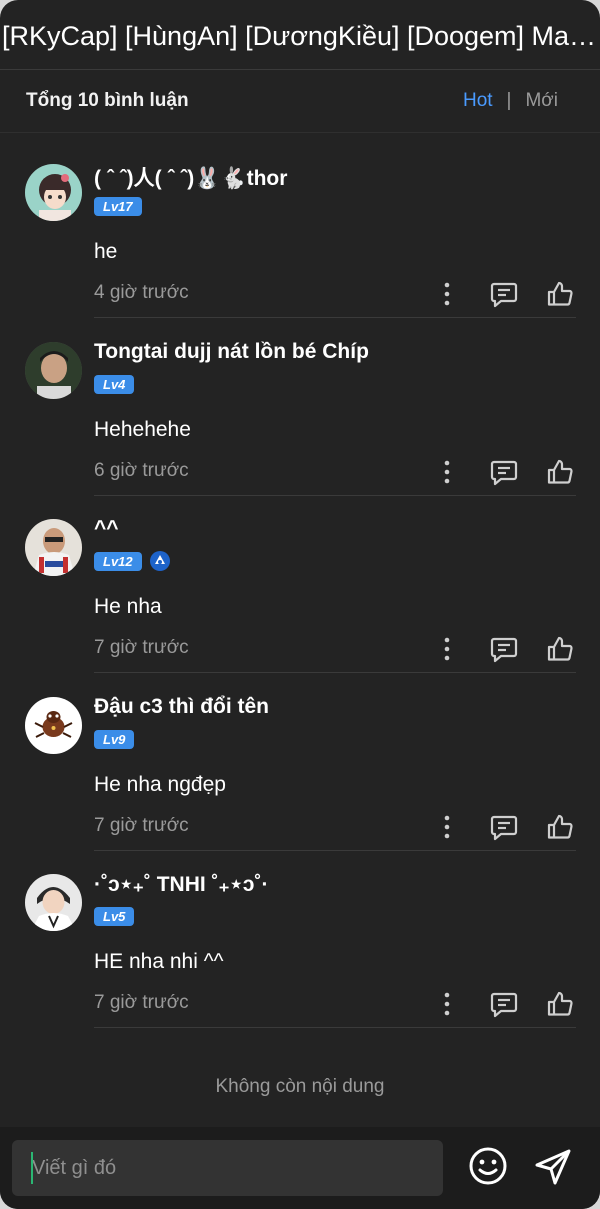 This screenshot has height=1209, width=600. I want to click on comment-text: Hehehehe, so click(142, 429).